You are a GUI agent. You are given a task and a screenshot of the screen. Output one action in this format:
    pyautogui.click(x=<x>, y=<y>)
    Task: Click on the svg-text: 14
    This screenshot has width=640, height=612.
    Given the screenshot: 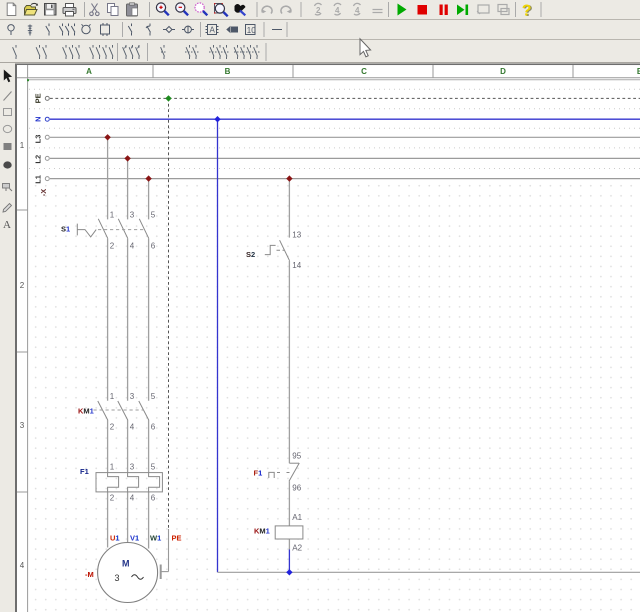 What is the action you would take?
    pyautogui.click(x=296, y=265)
    